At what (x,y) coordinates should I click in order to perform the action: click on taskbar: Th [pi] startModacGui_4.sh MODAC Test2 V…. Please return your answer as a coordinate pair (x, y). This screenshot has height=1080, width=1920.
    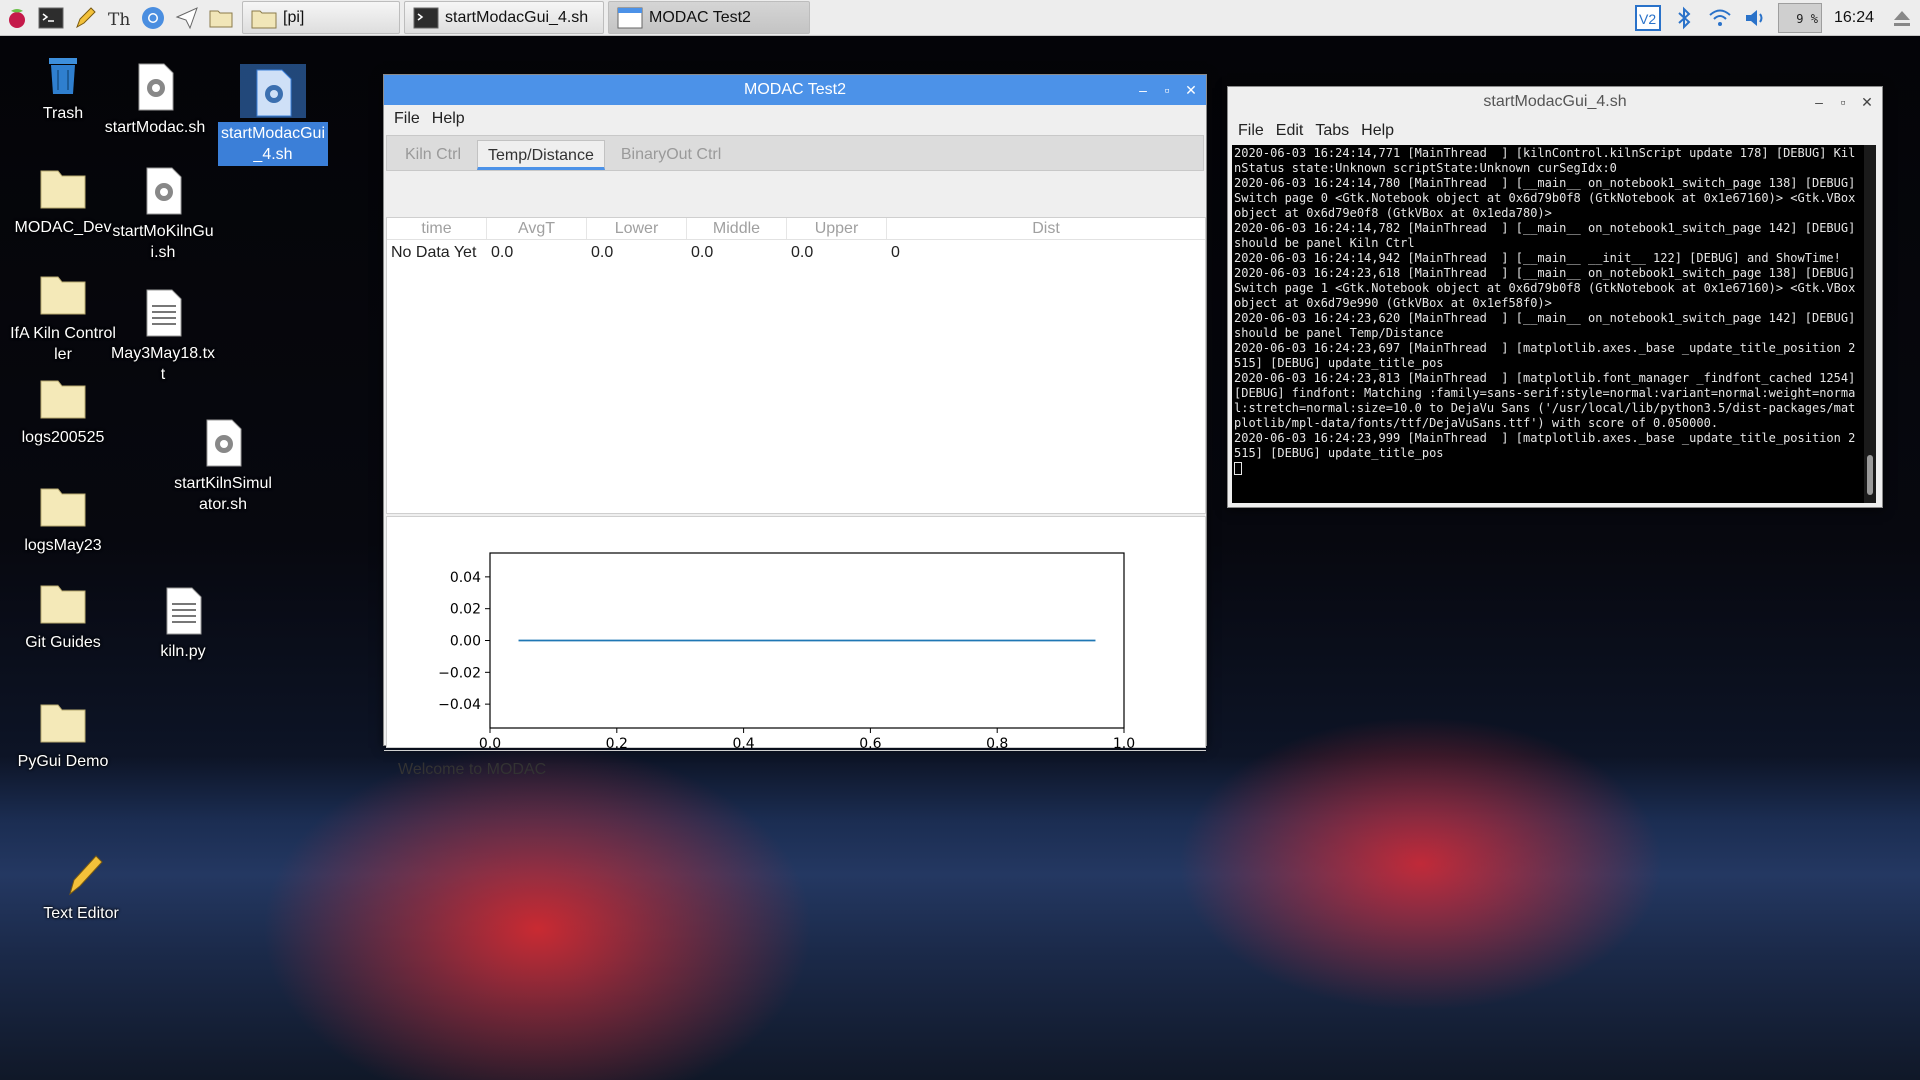
    Looking at the image, I should click on (960, 18).